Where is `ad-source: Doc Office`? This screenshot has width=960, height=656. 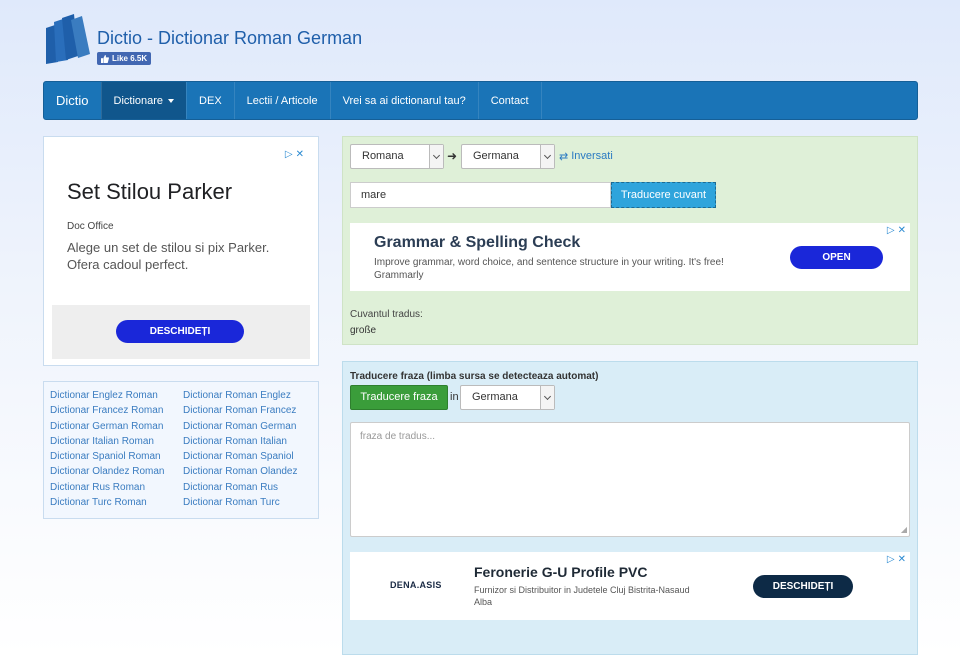 ad-source: Doc Office is located at coordinates (90, 226).